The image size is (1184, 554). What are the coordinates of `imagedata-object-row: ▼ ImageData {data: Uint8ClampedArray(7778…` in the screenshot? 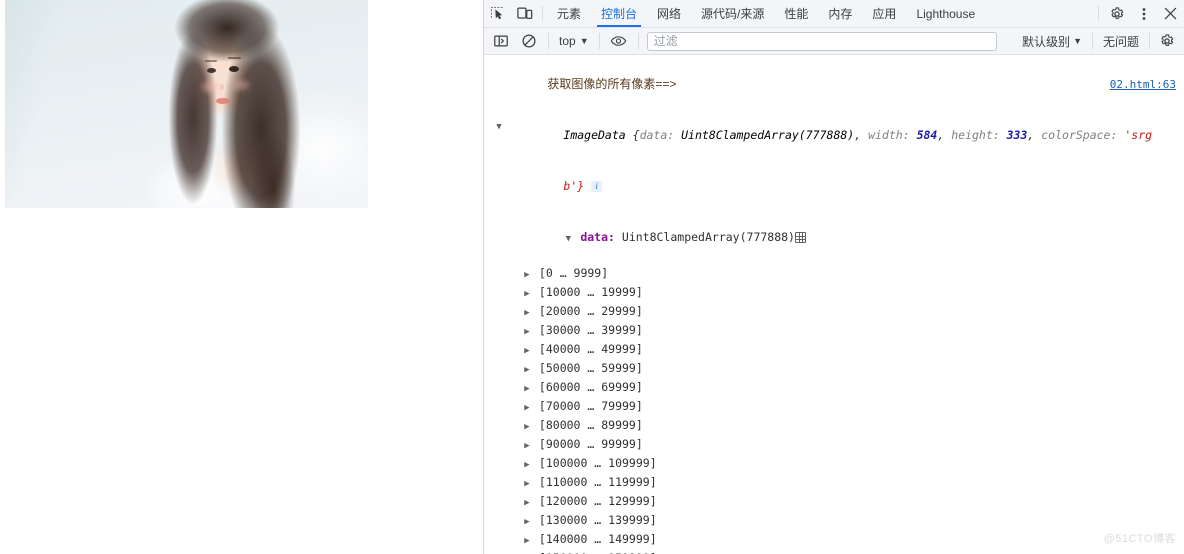 It's located at (834, 135).